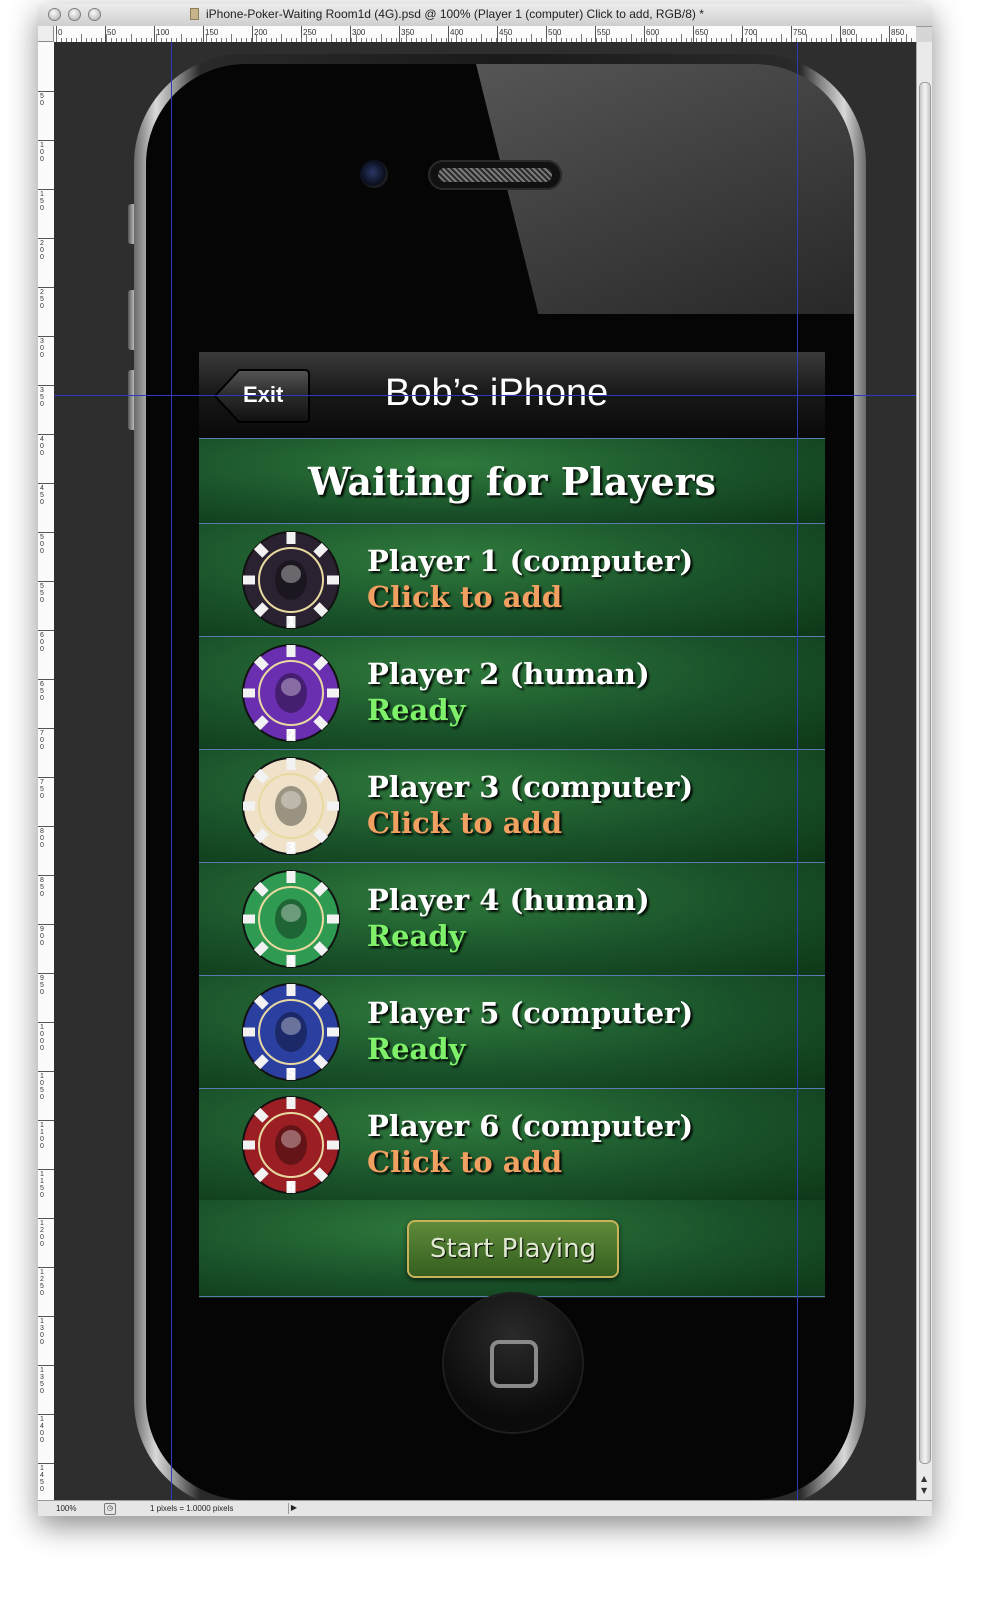 Image resolution: width=990 pixels, height=1600 pixels. I want to click on scroll-up-icon: ▲, so click(924, 1478).